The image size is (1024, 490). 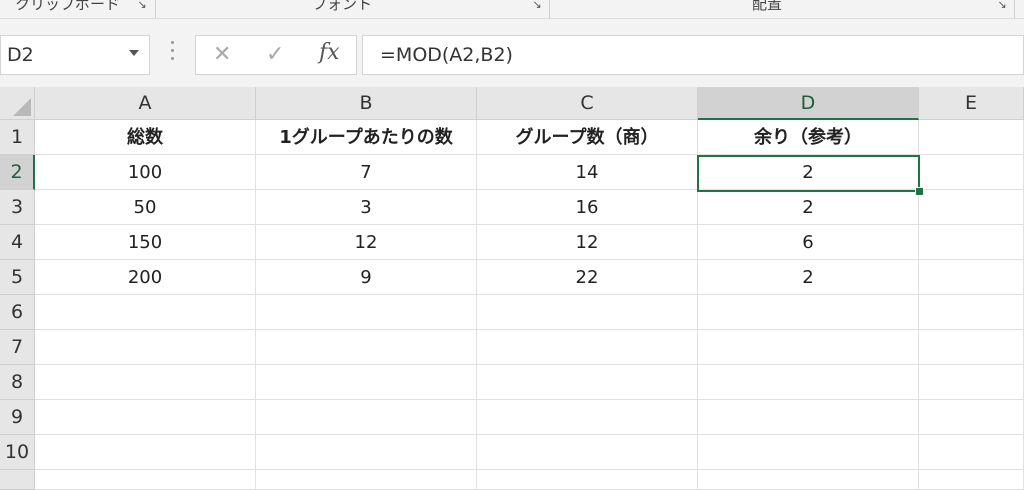 What do you see at coordinates (808, 172) in the screenshot?
I see `cell-d2: 2` at bounding box center [808, 172].